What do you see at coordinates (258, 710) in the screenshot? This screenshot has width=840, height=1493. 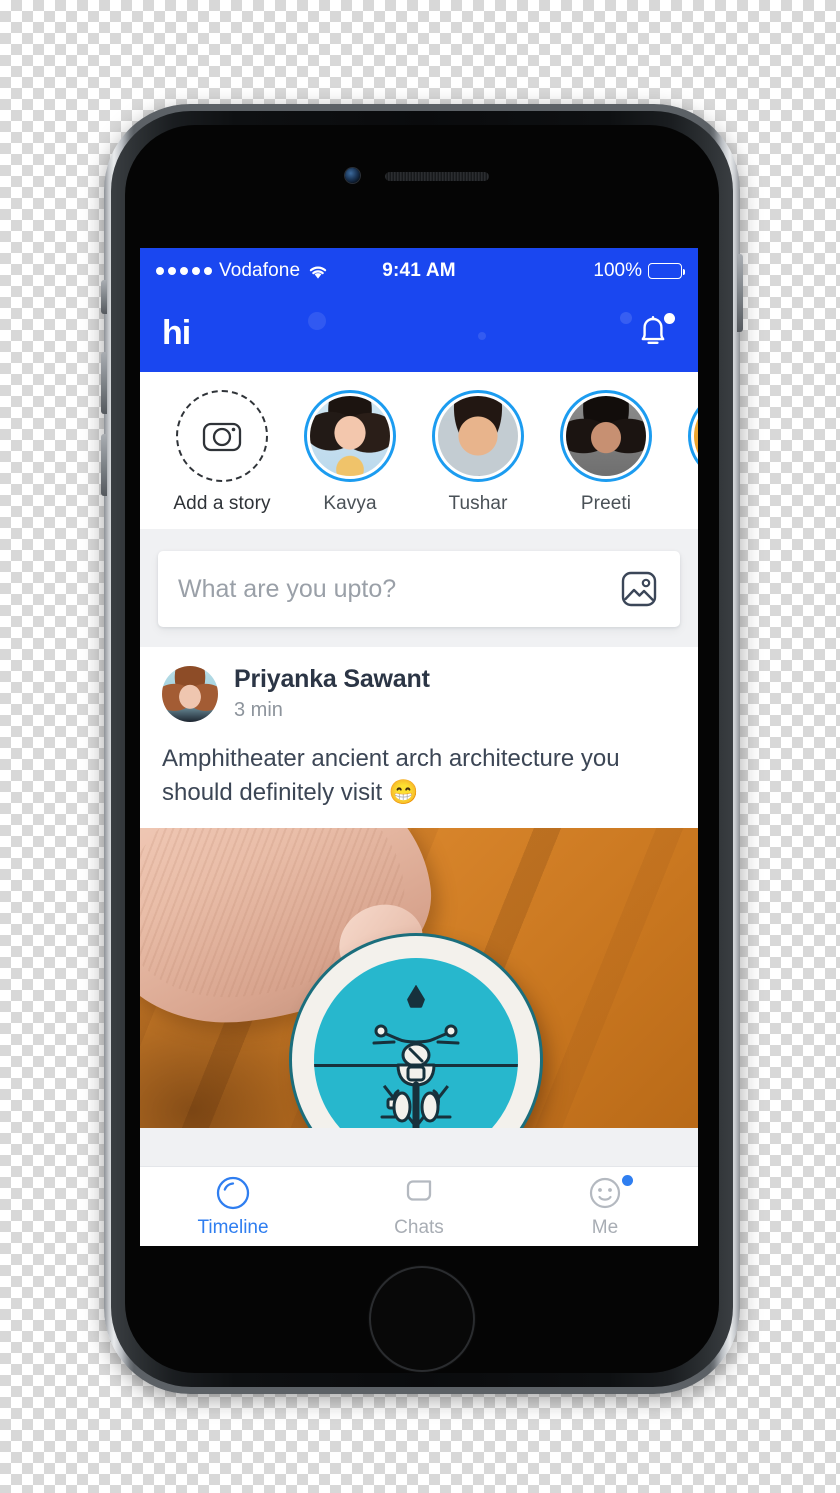 I see `post-timestamp: 3 min` at bounding box center [258, 710].